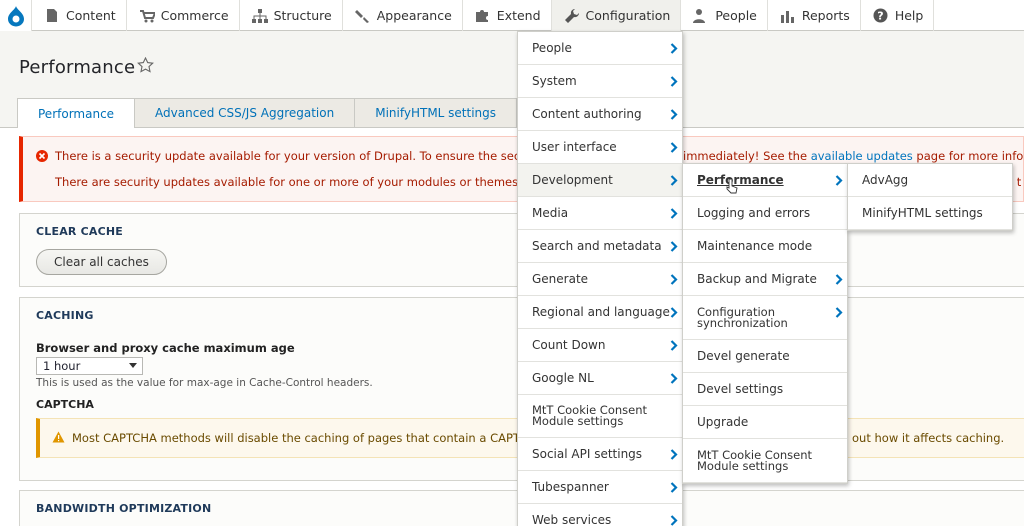 The height and width of the screenshot is (526, 1024). What do you see at coordinates (145, 66) in the screenshot?
I see `star-shortcut-icon` at bounding box center [145, 66].